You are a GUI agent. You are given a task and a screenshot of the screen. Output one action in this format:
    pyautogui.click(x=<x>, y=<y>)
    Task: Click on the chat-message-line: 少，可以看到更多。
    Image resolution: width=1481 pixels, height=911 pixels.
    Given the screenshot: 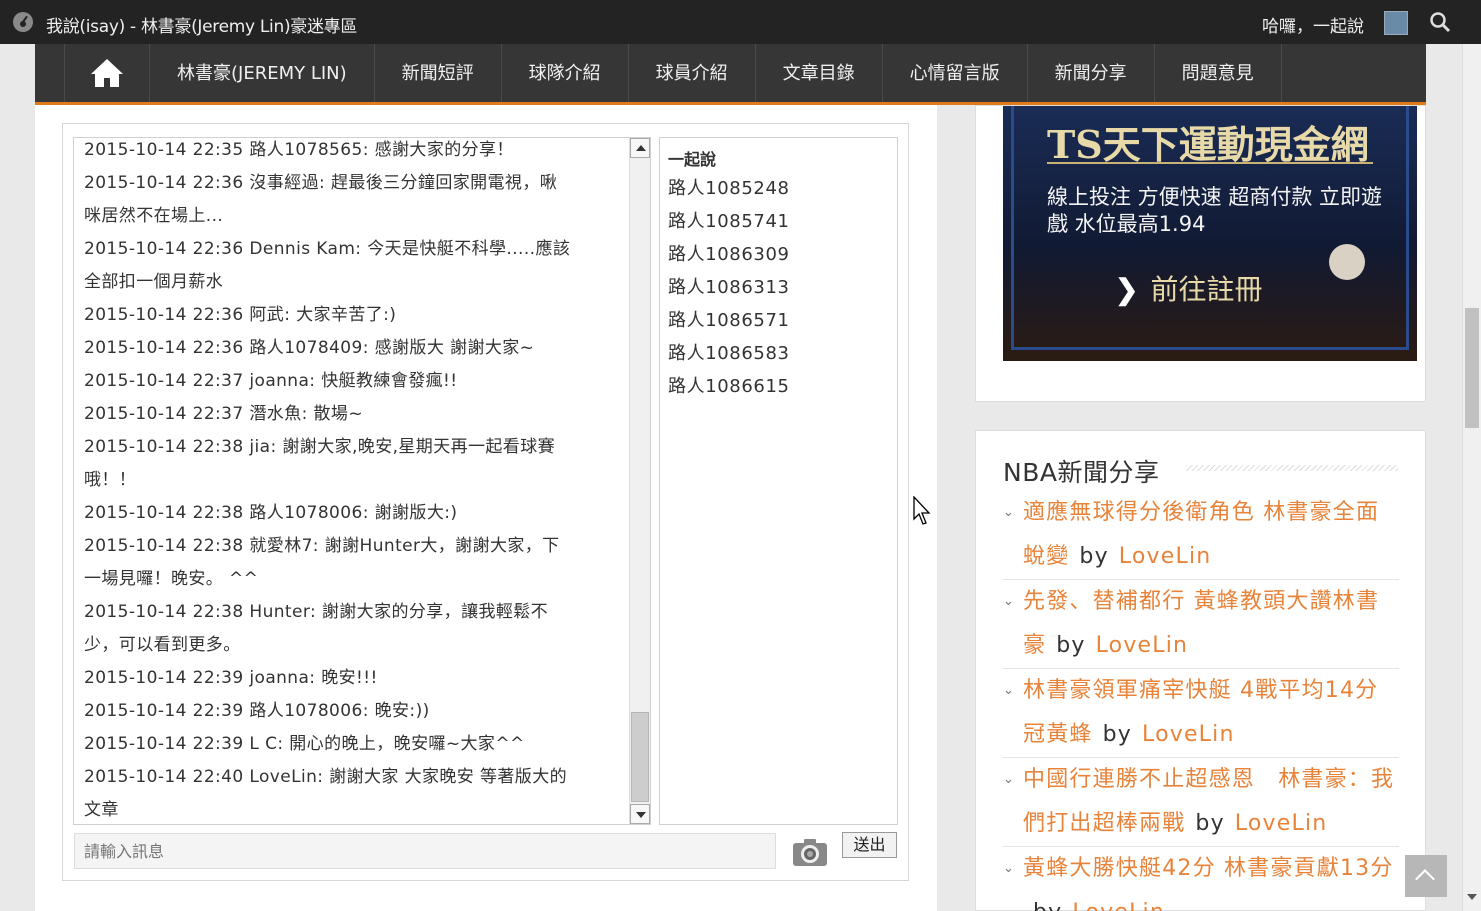 What is the action you would take?
    pyautogui.click(x=162, y=645)
    